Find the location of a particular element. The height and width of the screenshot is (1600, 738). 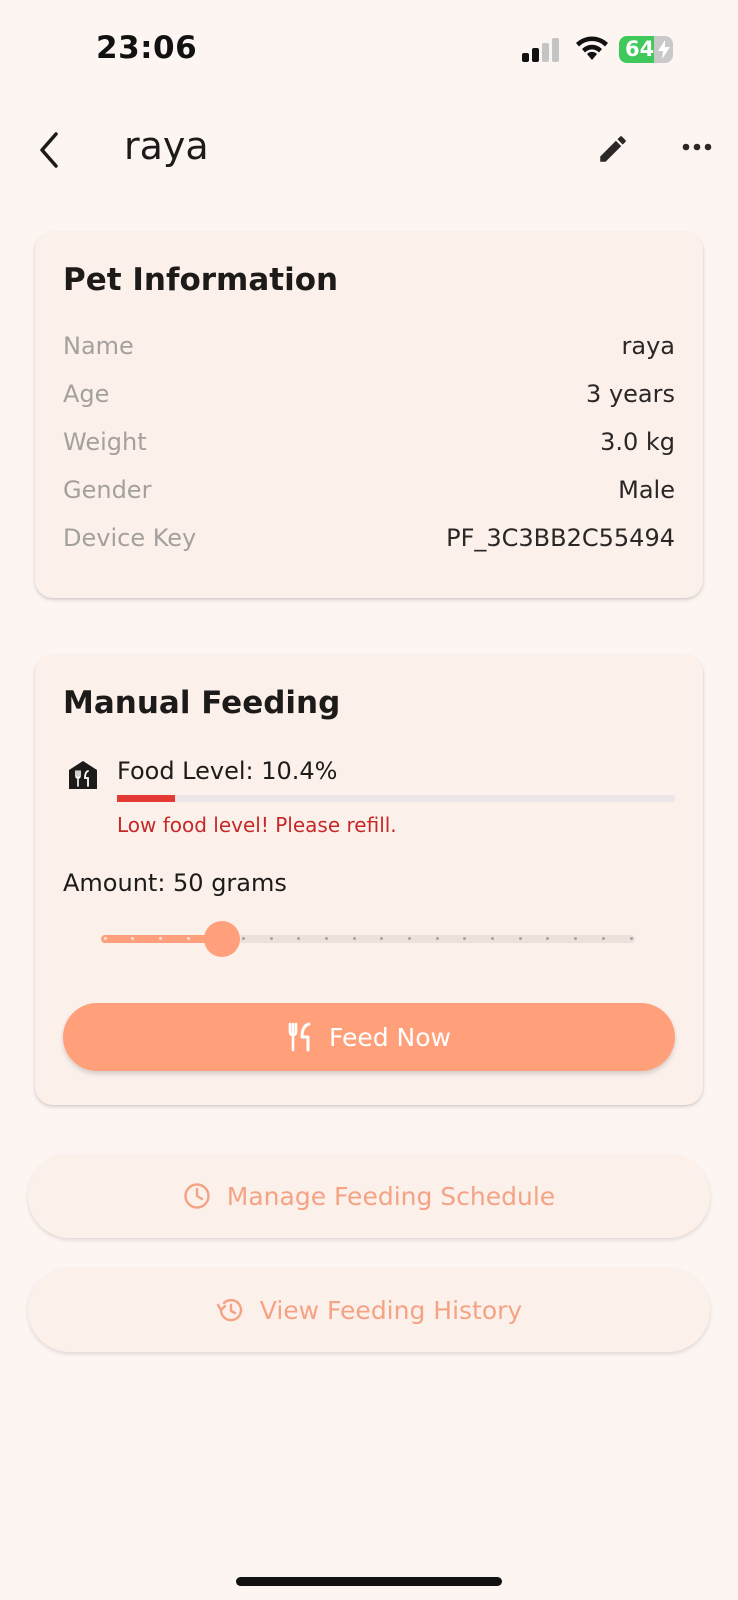

back-icon is located at coordinates (49, 150).